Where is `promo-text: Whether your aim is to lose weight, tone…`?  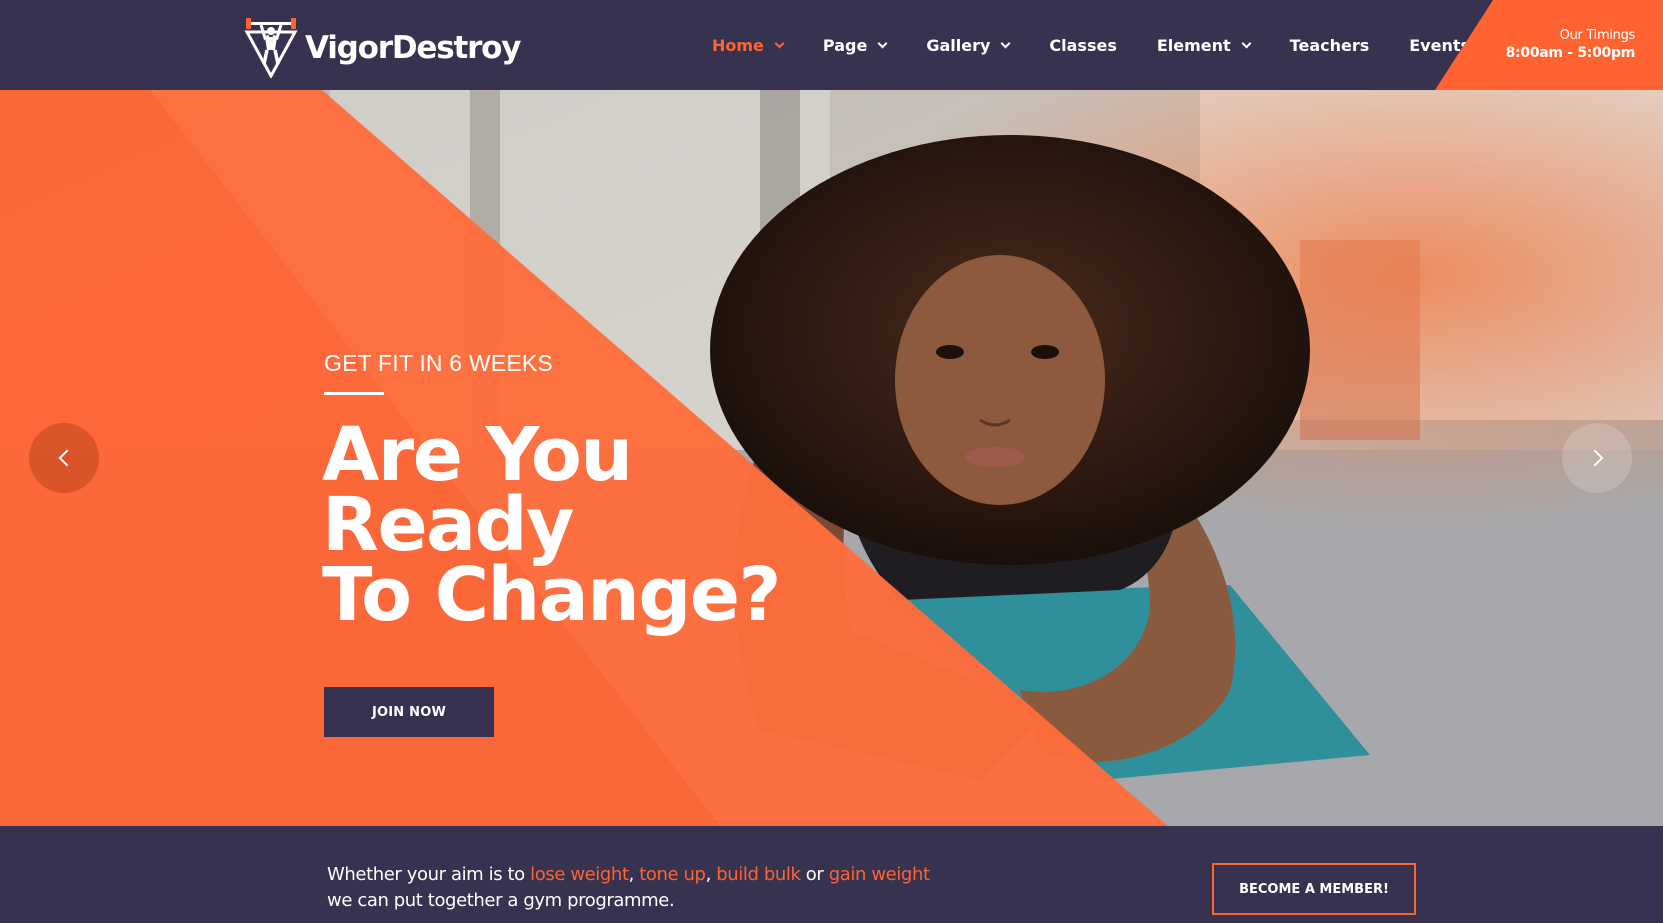
promo-text: Whether your aim is to lose weight, tone… is located at coordinates (628, 888).